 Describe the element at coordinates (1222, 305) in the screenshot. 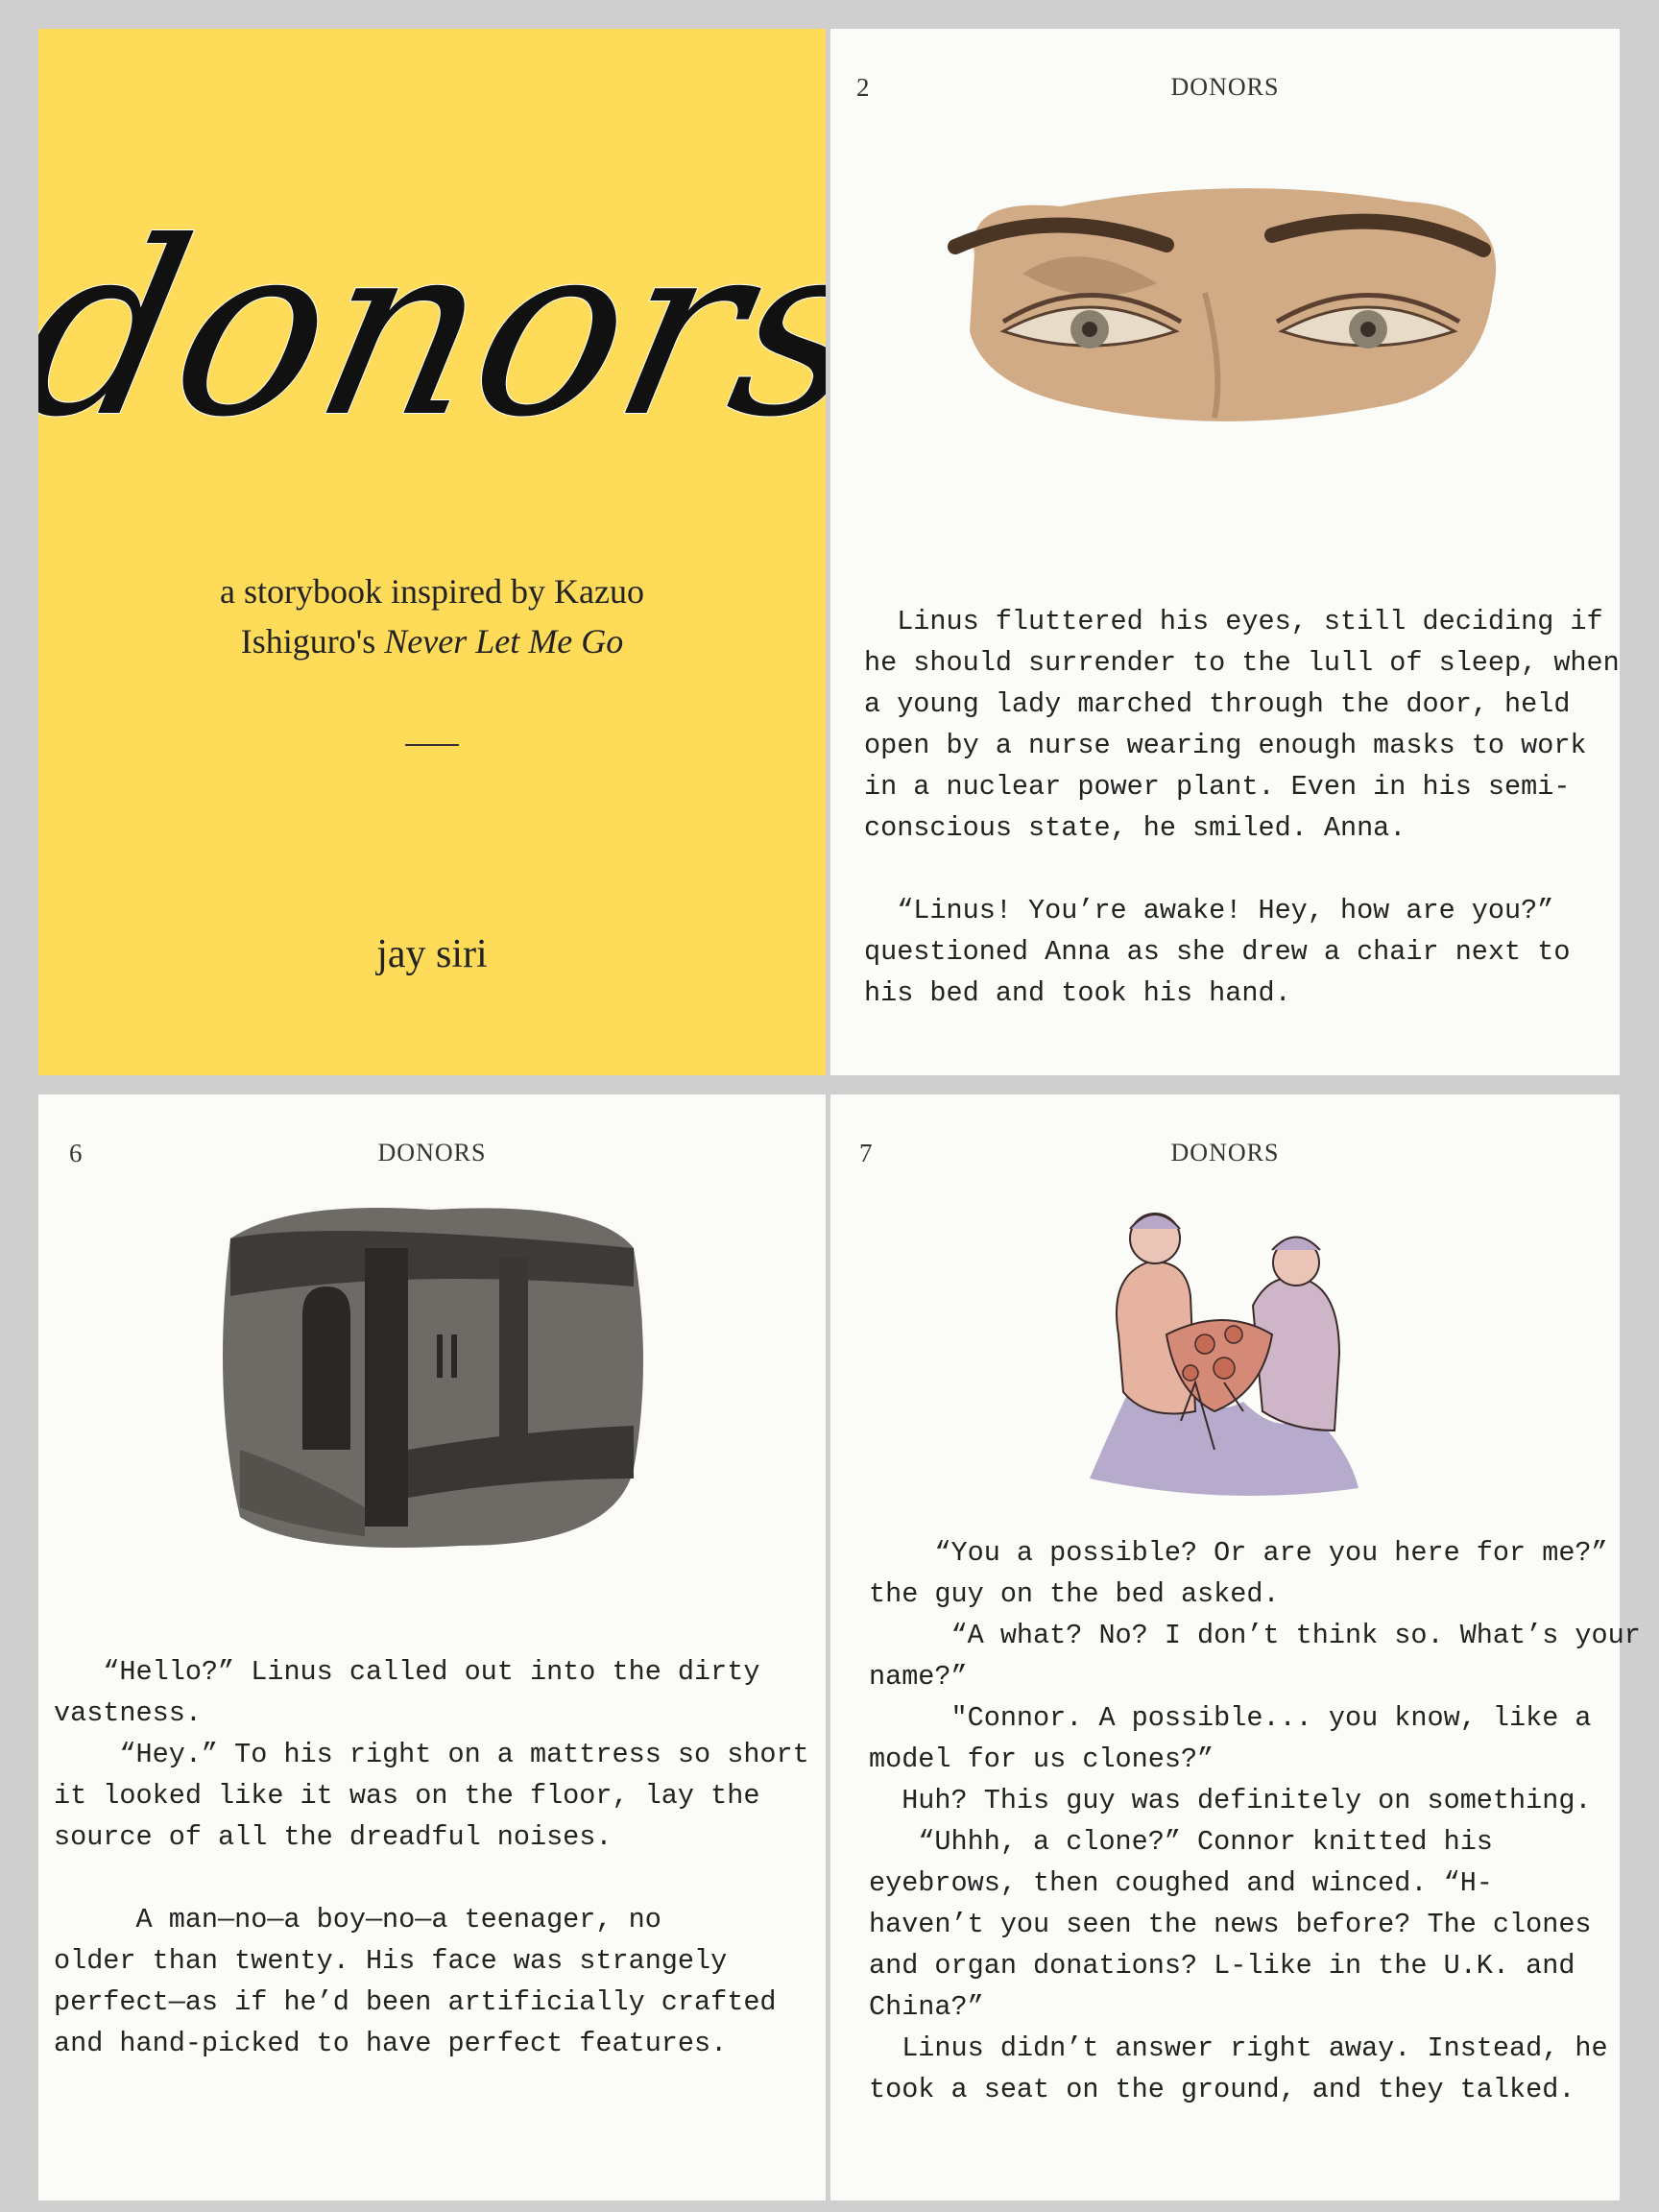

I see `eyes-illustration` at that location.